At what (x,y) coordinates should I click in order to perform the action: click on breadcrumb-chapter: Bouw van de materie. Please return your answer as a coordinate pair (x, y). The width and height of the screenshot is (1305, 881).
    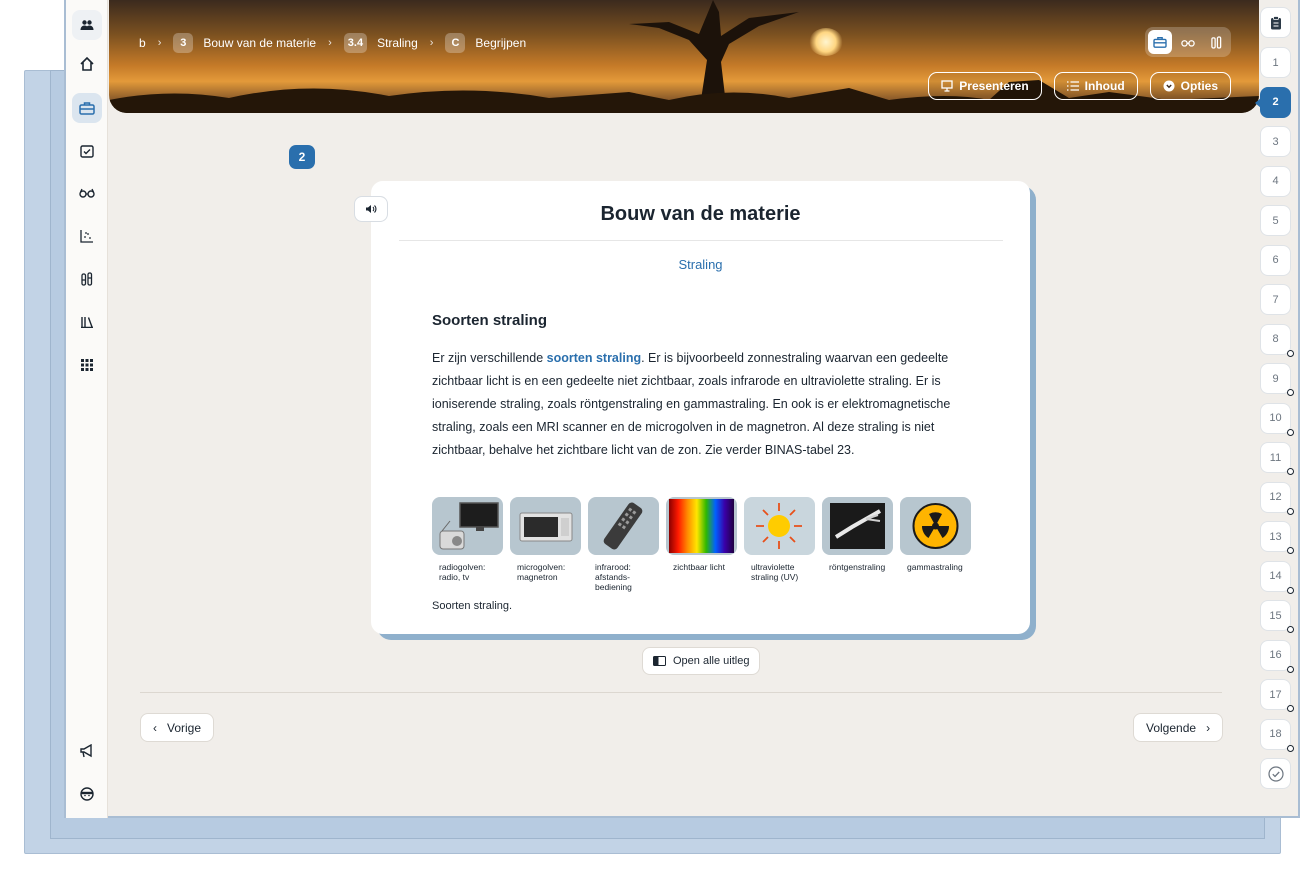
    Looking at the image, I should click on (259, 43).